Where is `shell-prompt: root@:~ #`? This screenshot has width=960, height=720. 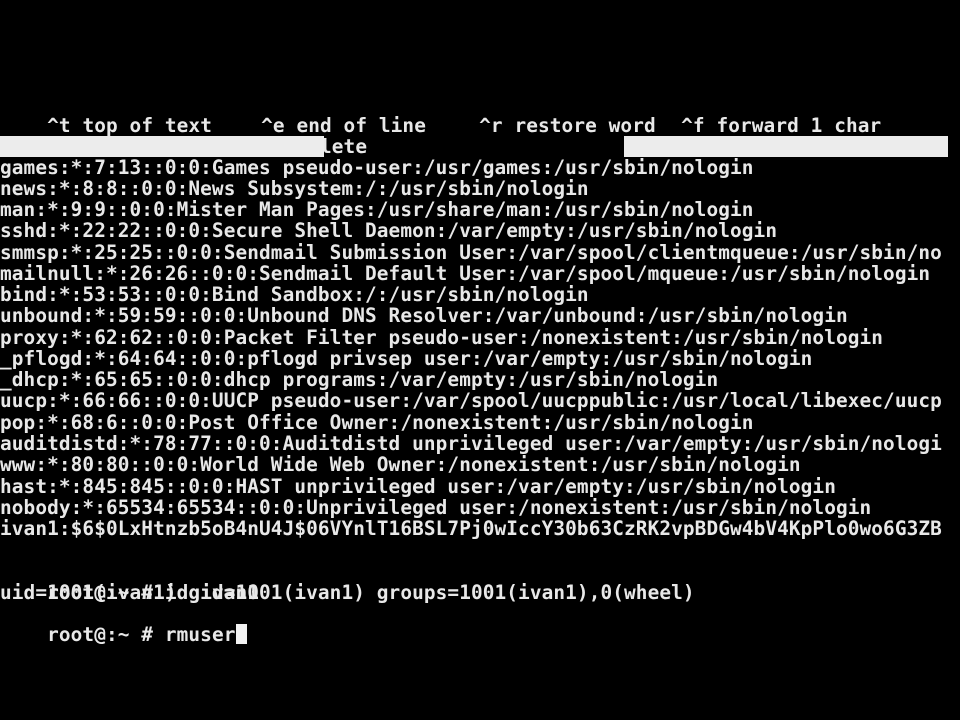 shell-prompt: root@:~ # is located at coordinates (100, 634).